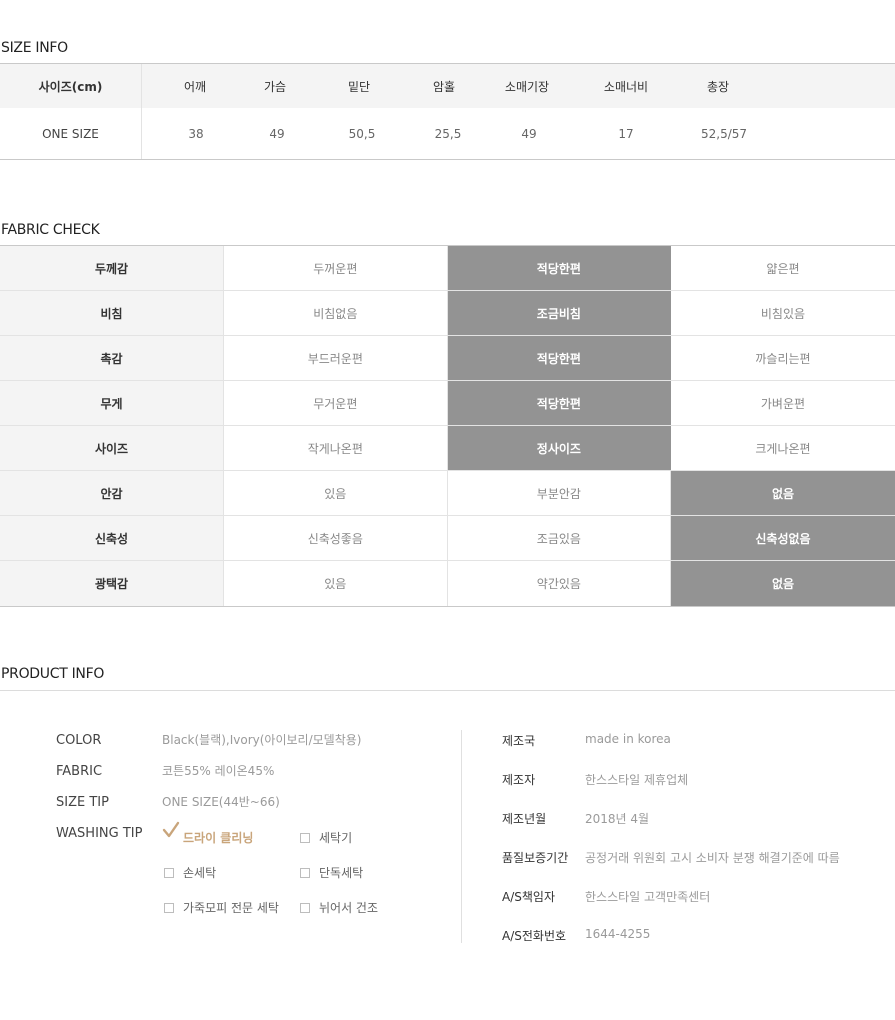 This screenshot has width=895, height=1020. What do you see at coordinates (559, 313) in the screenshot?
I see `fabric-option: 조금비침` at bounding box center [559, 313].